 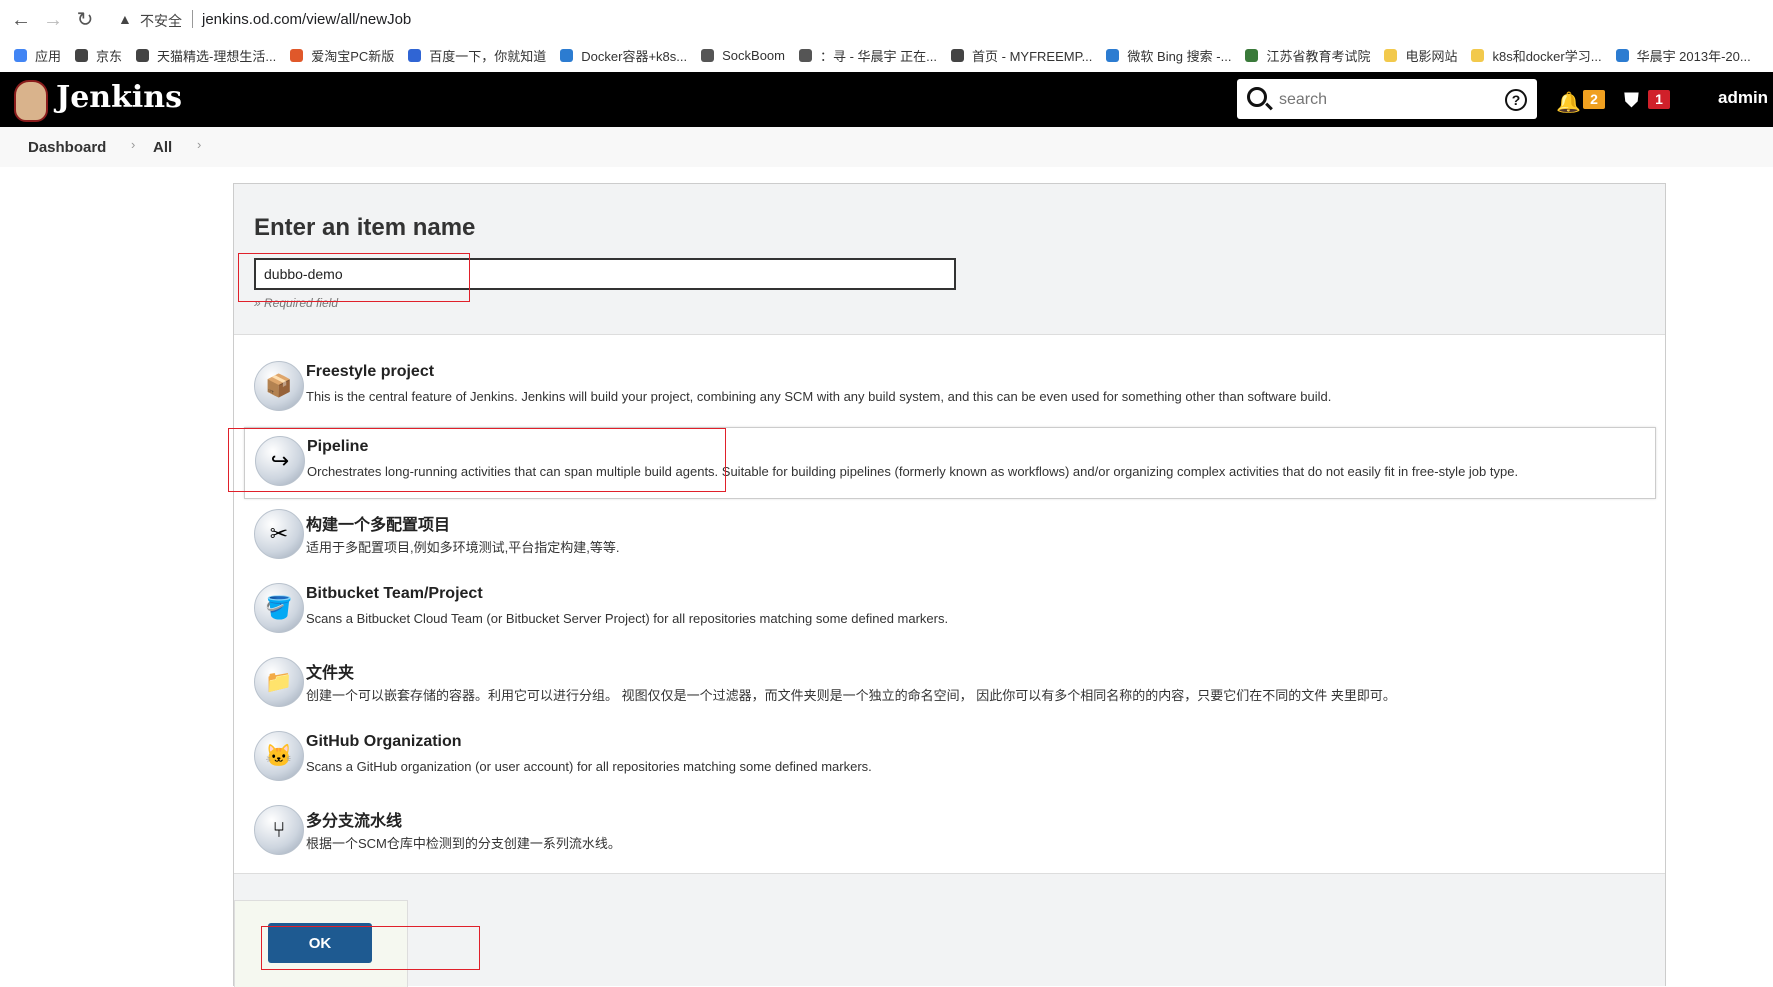 I want to click on bookmark-item: 应用, so click(x=37, y=55).